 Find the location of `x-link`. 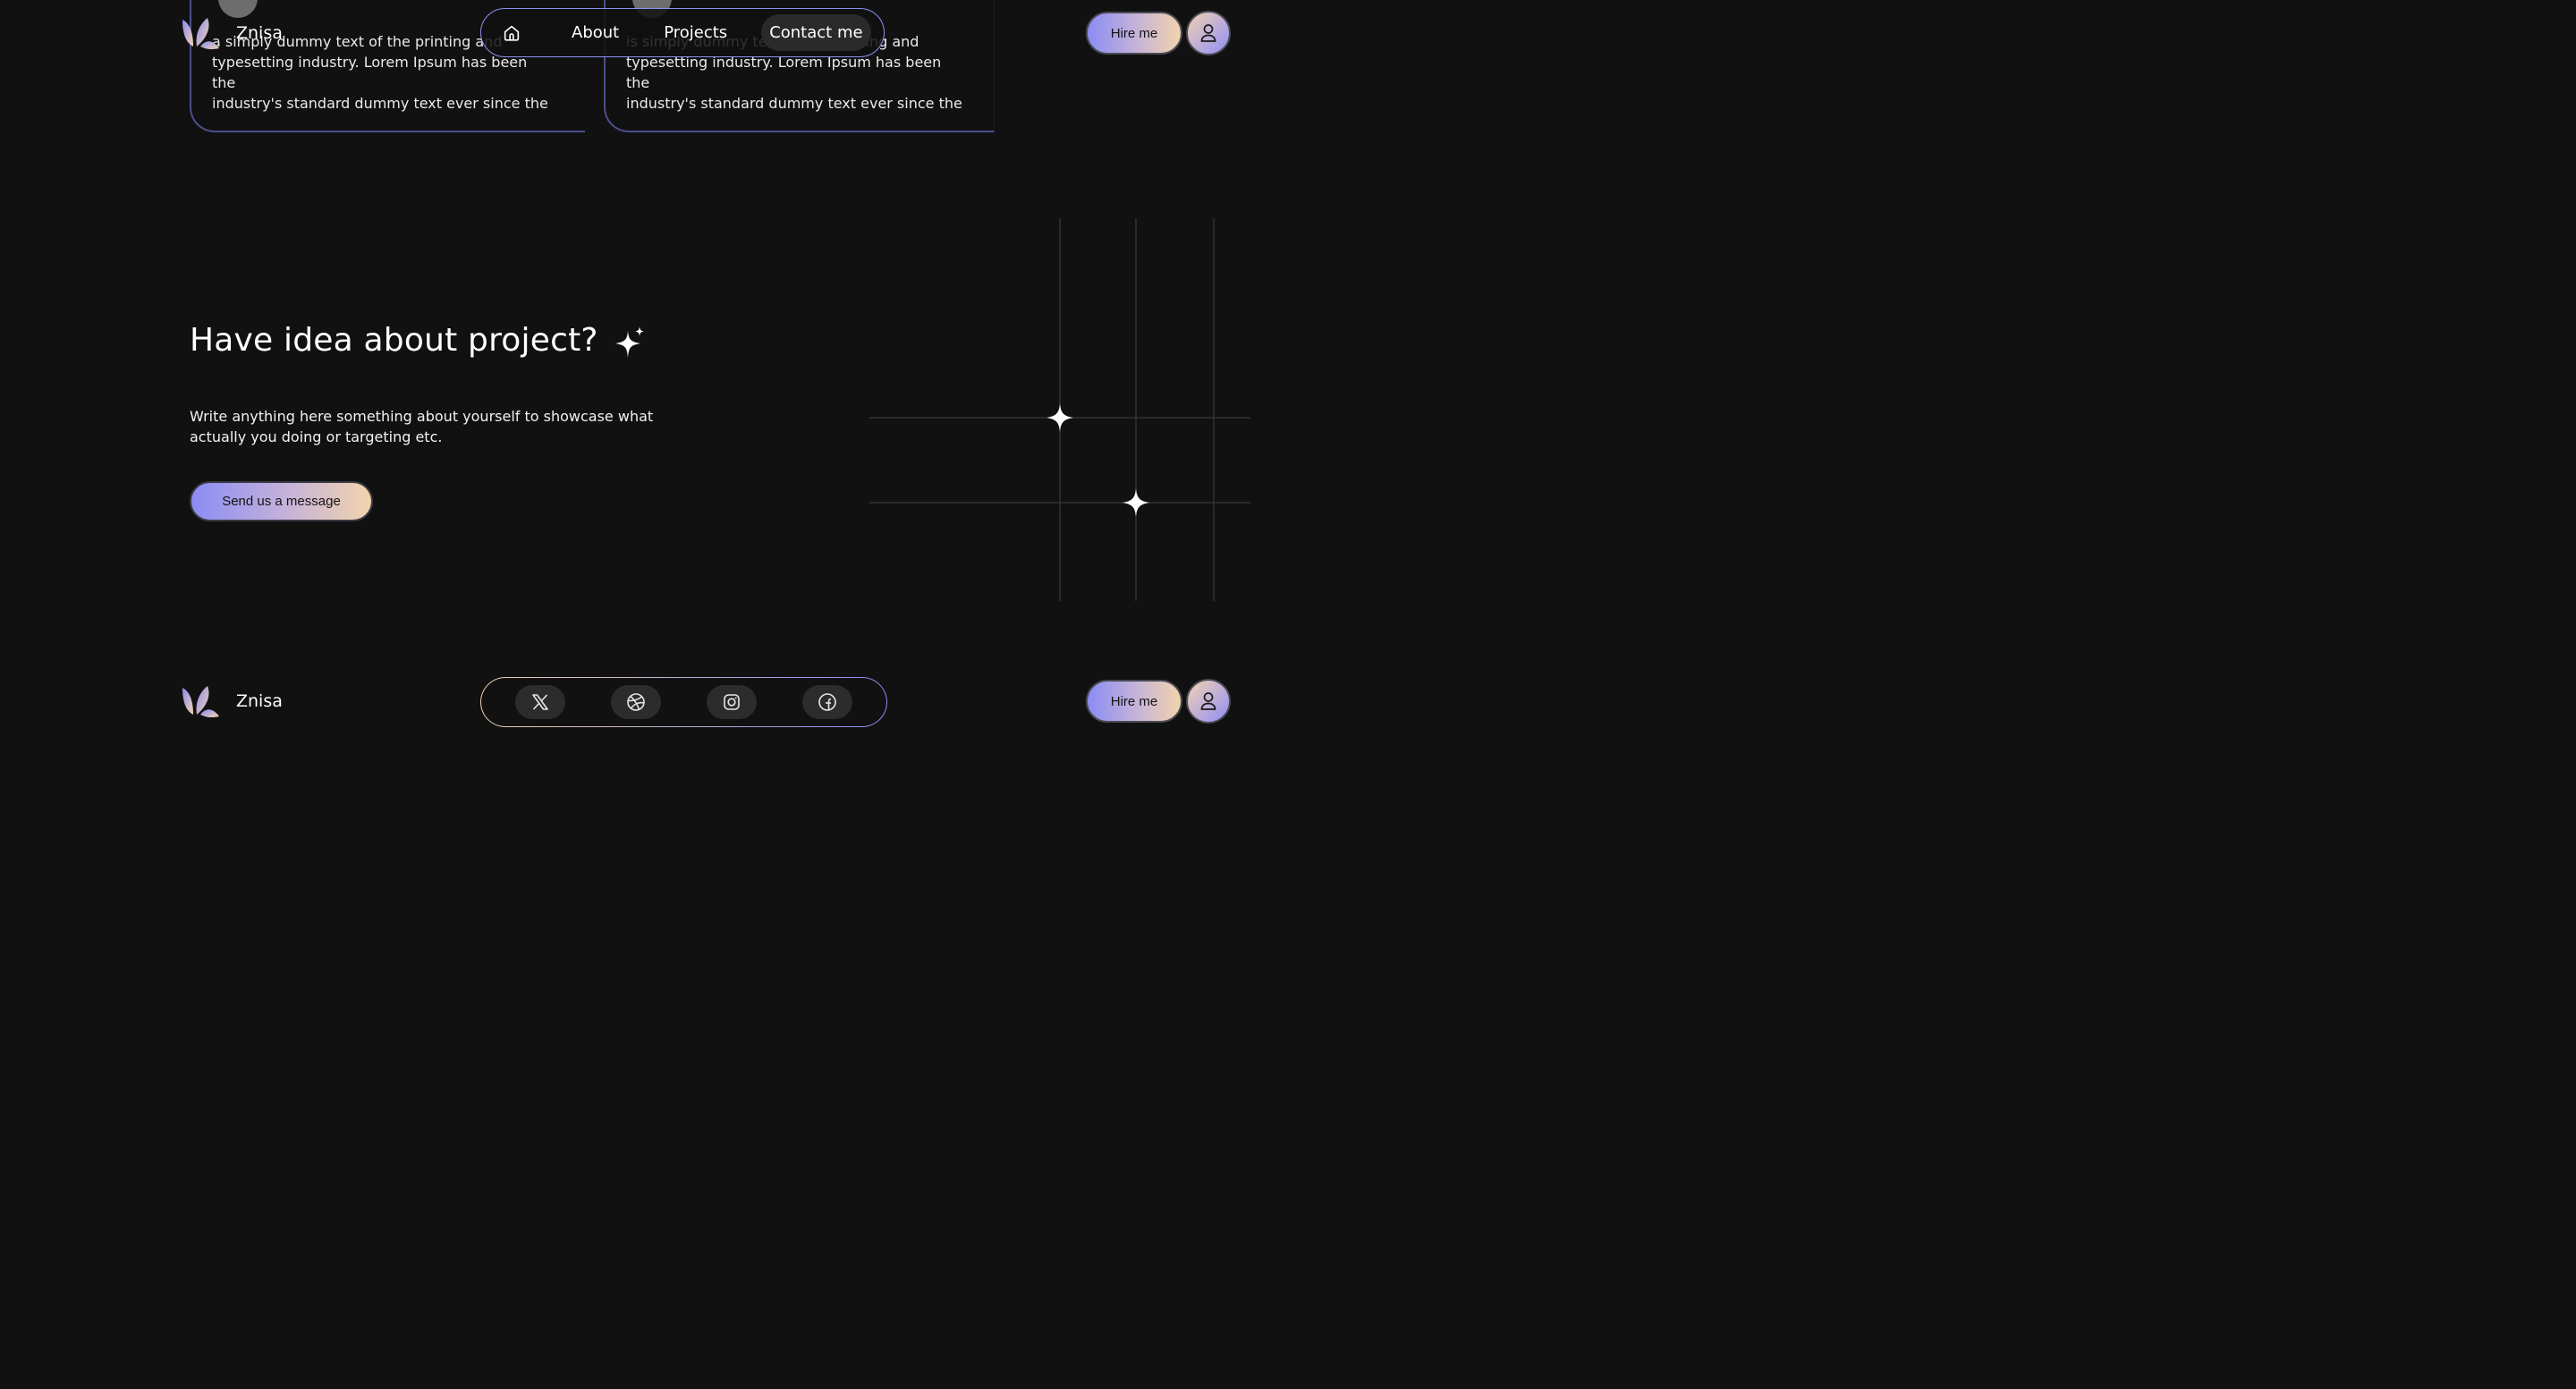

x-link is located at coordinates (540, 702).